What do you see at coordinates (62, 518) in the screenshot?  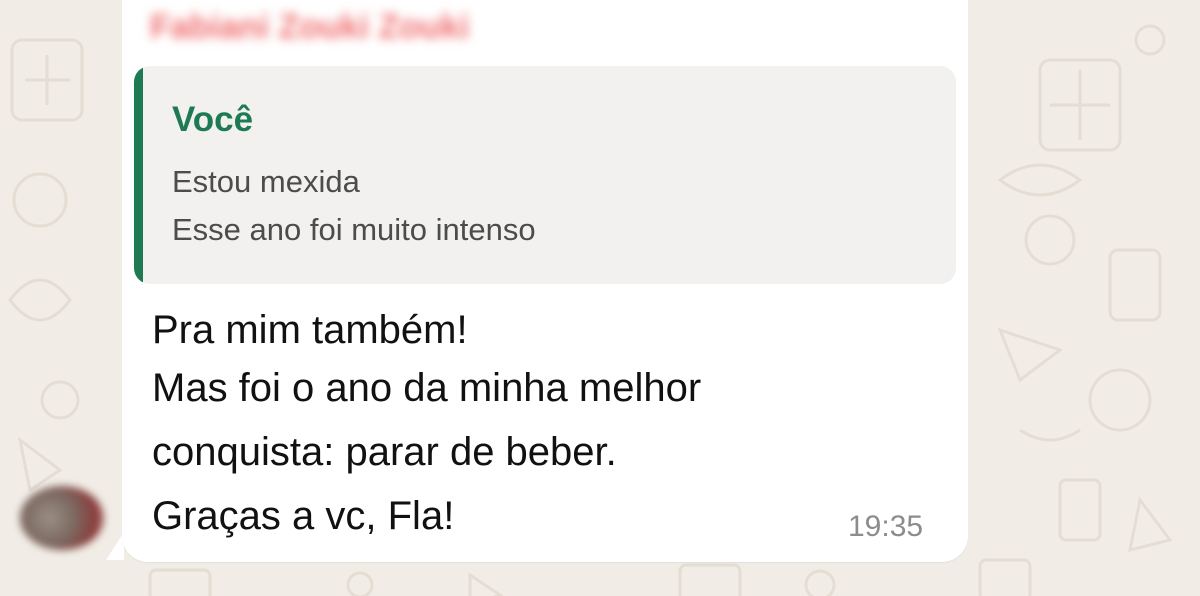 I see `contact-avatar` at bounding box center [62, 518].